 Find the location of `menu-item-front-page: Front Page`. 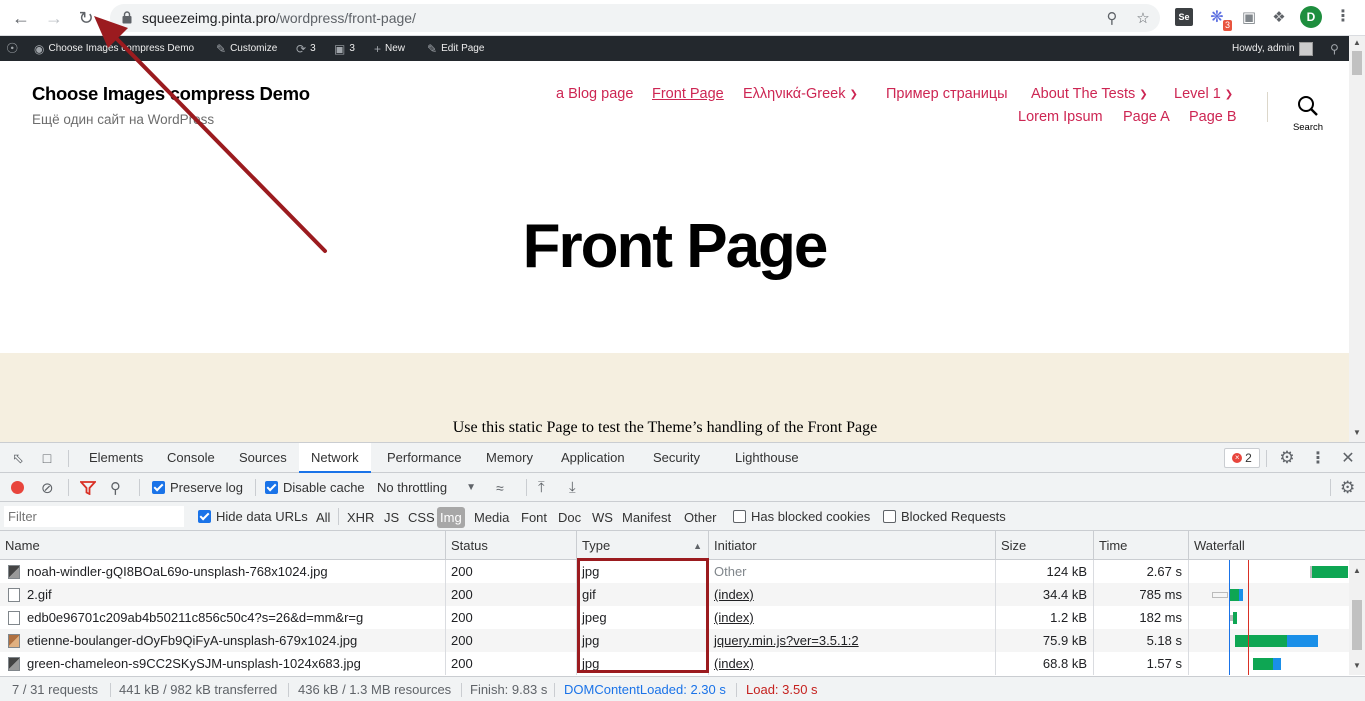

menu-item-front-page: Front Page is located at coordinates (688, 94).